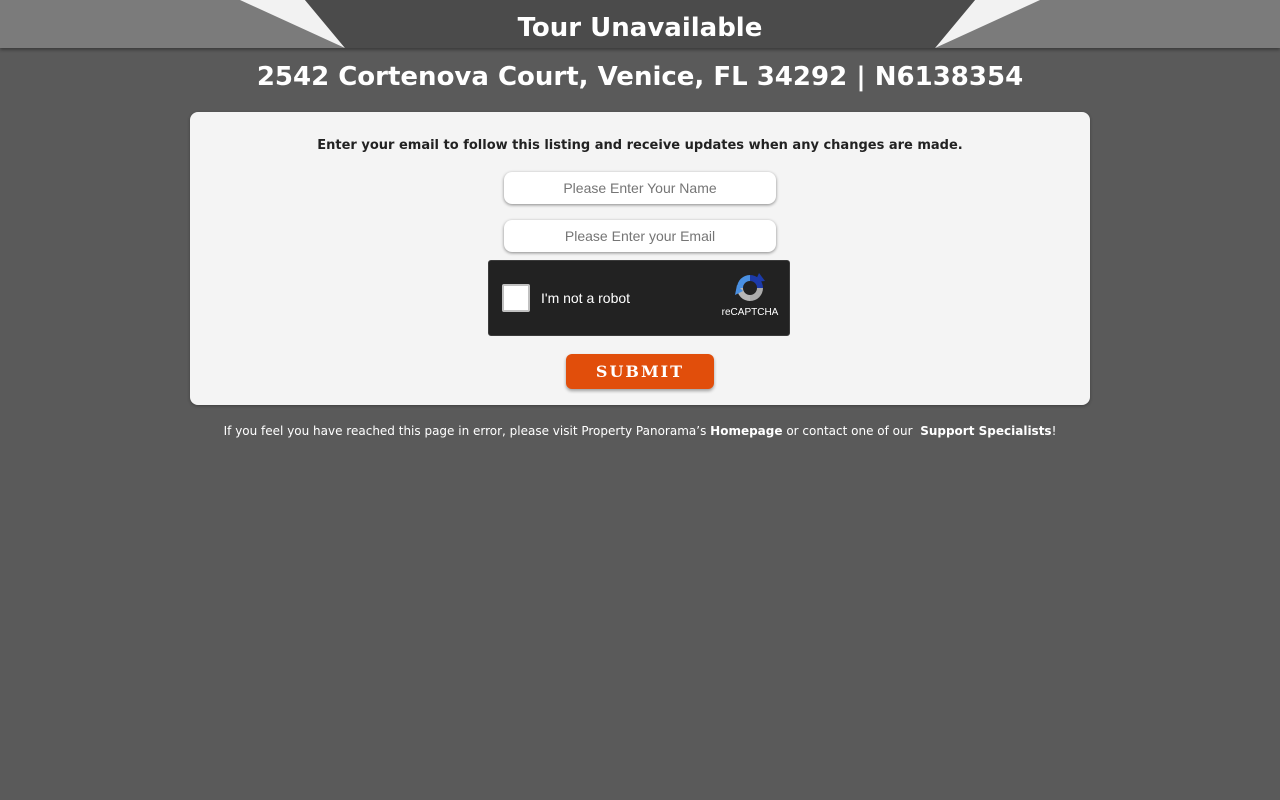 This screenshot has height=800, width=1280. What do you see at coordinates (851, 431) in the screenshot?
I see `footer-text-middle: or contact one of our` at bounding box center [851, 431].